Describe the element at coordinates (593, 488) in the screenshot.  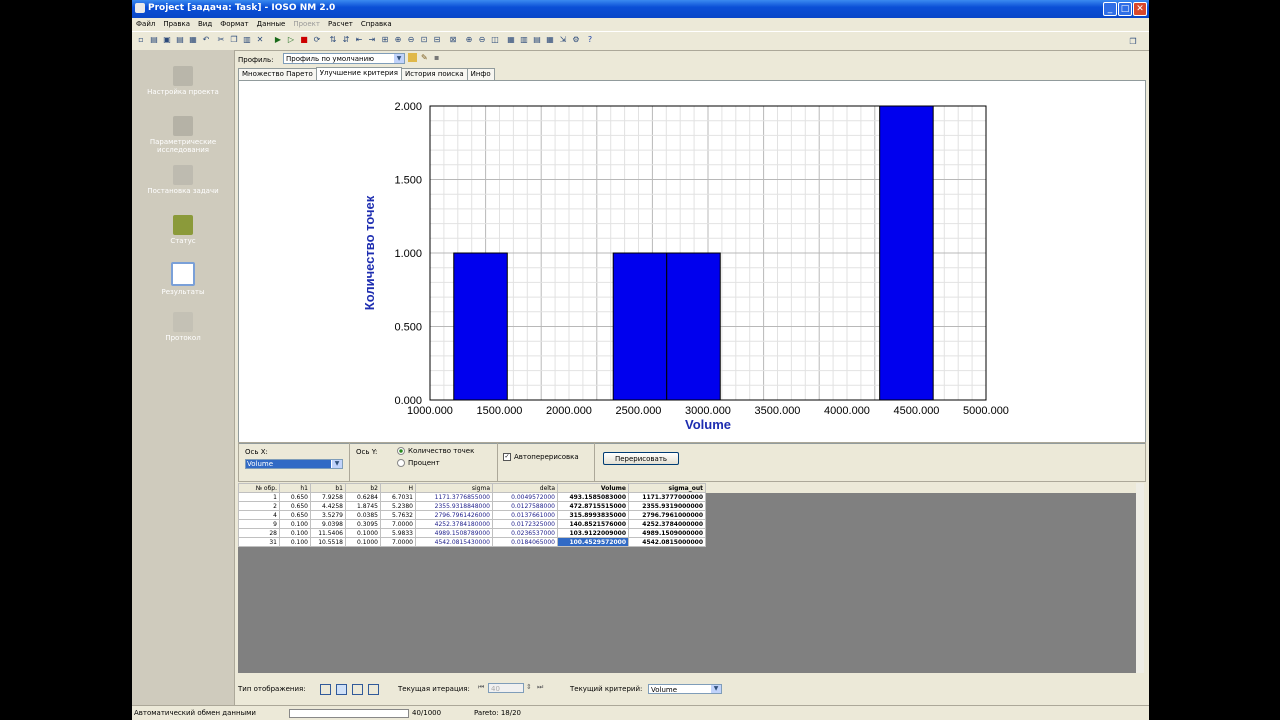
I see `column-header: Volume` at that location.